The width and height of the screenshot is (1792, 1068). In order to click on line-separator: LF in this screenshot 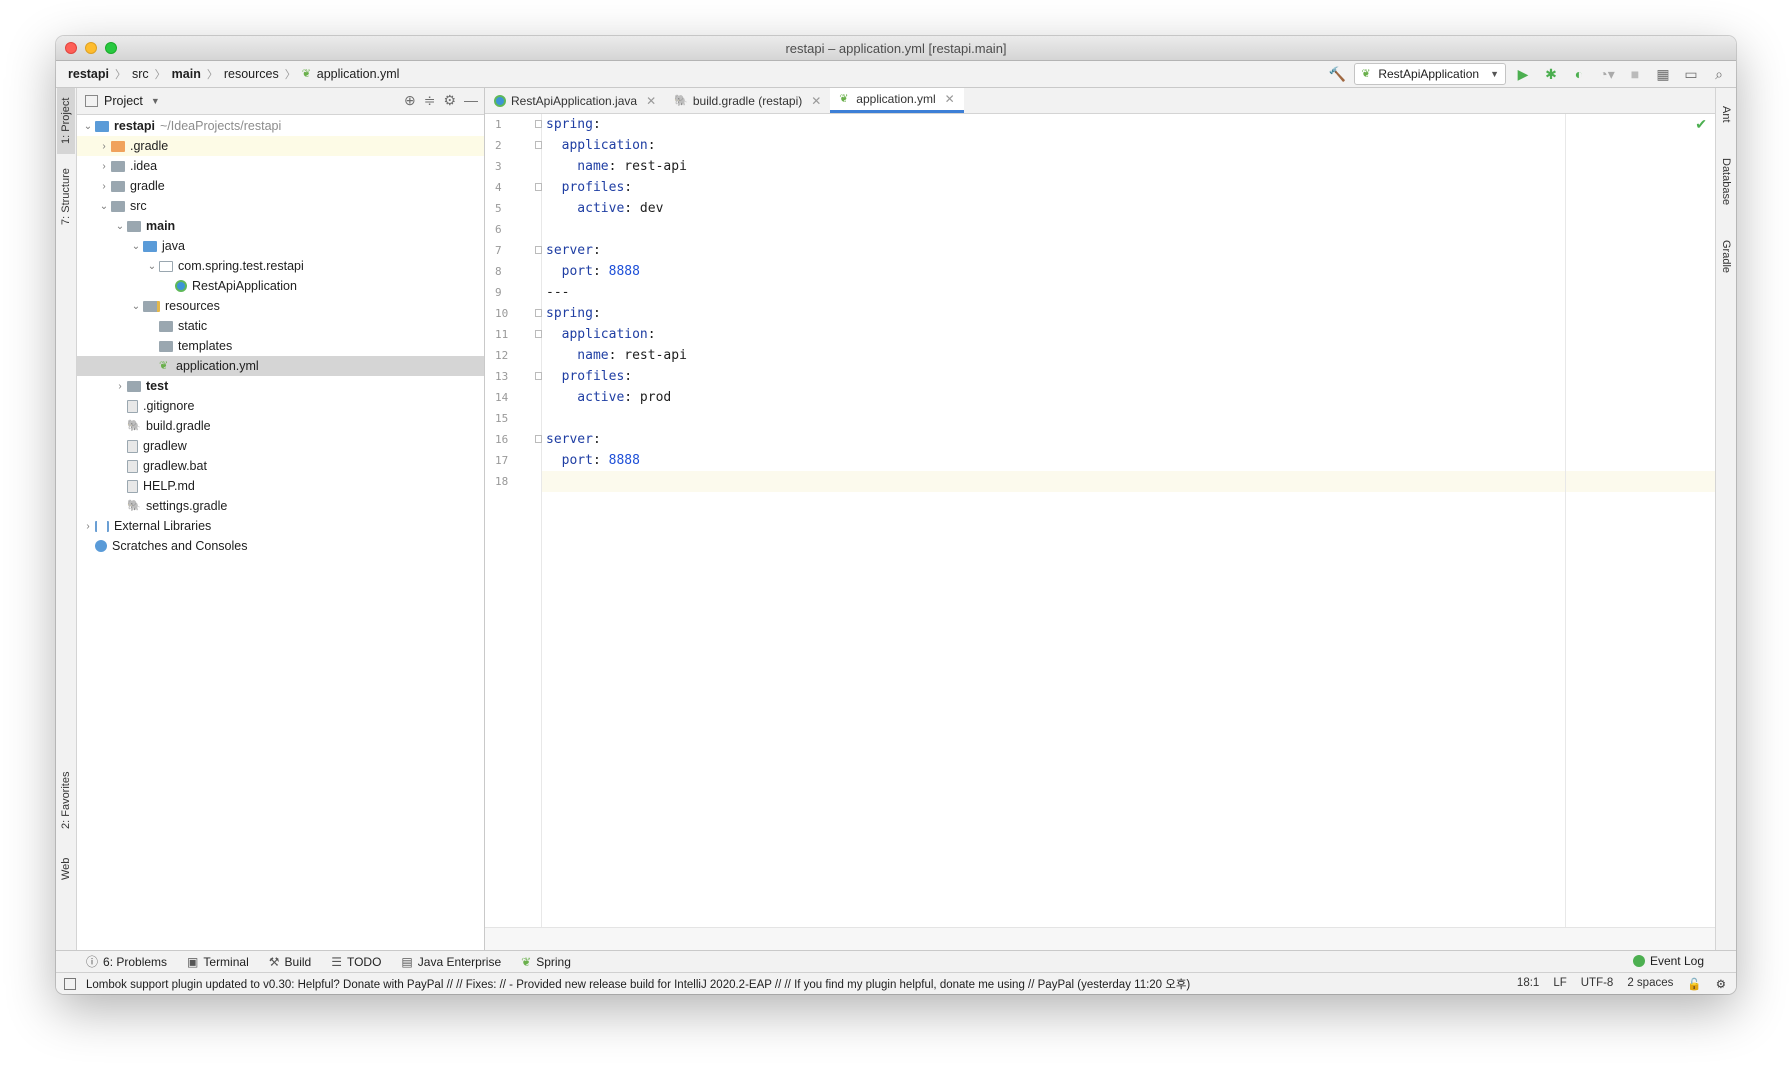, I will do `click(1559, 984)`.